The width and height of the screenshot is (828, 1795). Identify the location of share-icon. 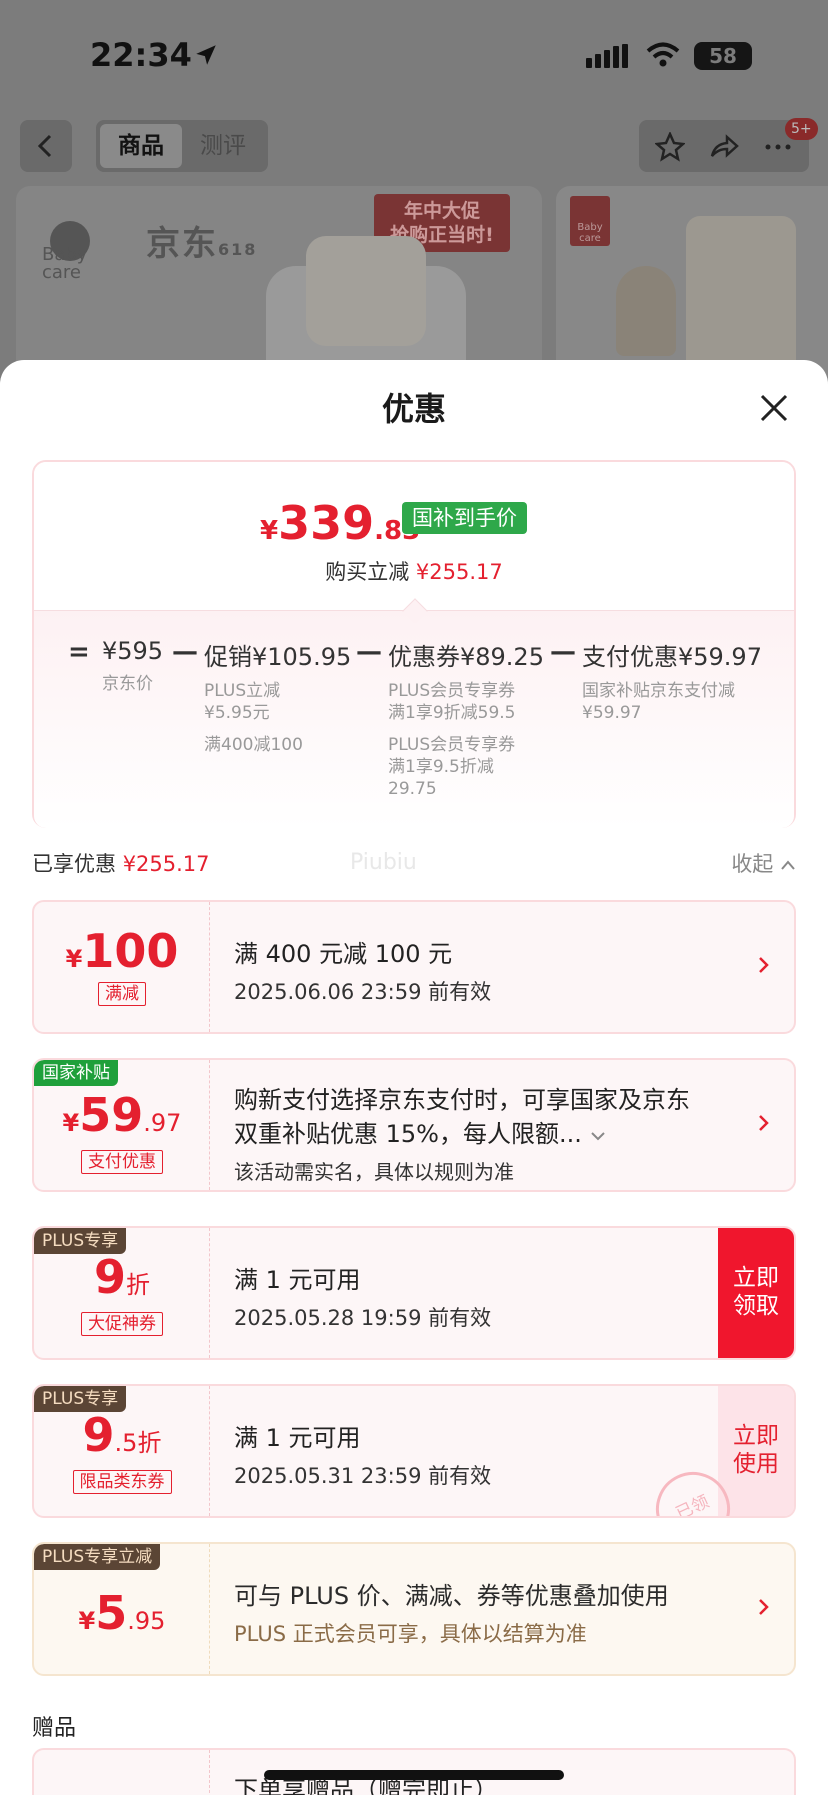
(724, 147).